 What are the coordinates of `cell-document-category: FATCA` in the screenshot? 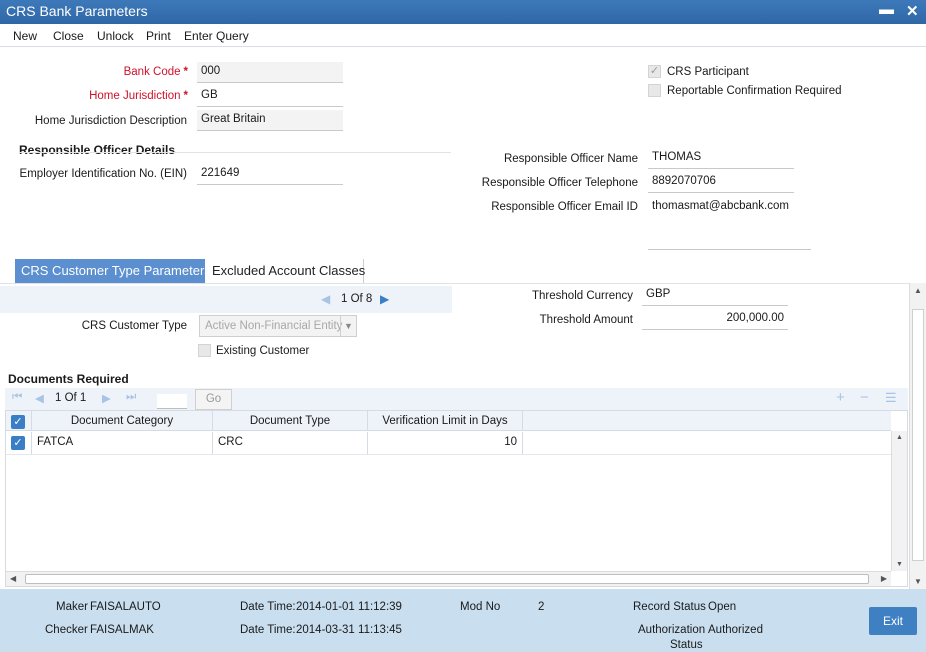 It's located at (122, 443).